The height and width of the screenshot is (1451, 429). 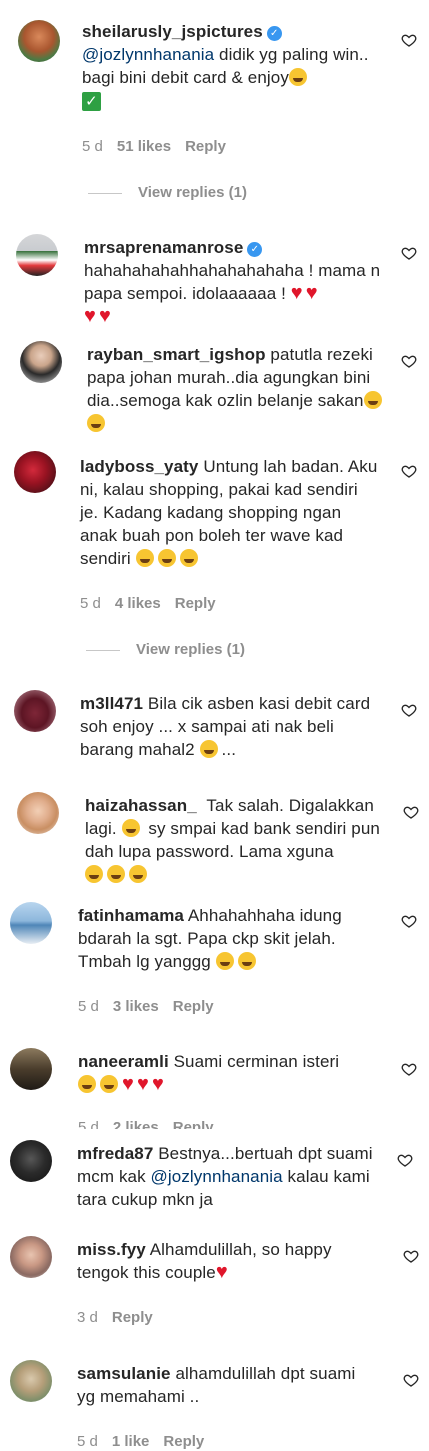 I want to click on comment-username: m3ll471, so click(x=111, y=703).